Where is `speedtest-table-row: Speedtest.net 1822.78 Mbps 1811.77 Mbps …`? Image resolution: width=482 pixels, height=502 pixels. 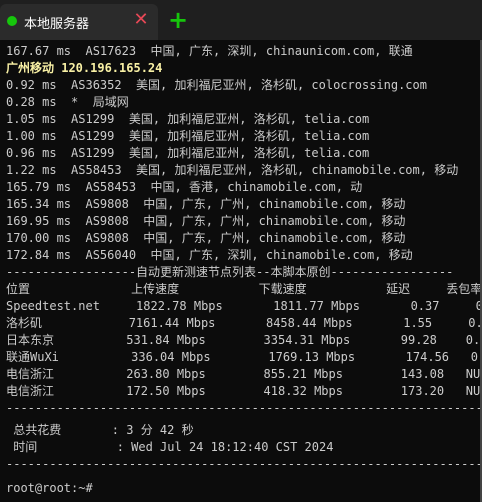
speedtest-table-row: Speedtest.net 1822.78 Mbps 1811.77 Mbps … is located at coordinates (244, 306).